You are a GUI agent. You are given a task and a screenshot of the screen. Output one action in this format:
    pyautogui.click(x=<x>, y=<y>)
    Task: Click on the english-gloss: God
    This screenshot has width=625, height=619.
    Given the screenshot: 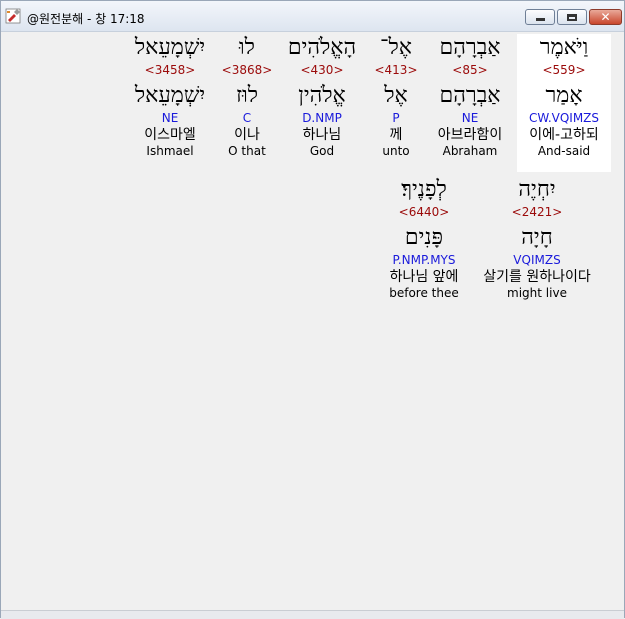 What is the action you would take?
    pyautogui.click(x=322, y=151)
    